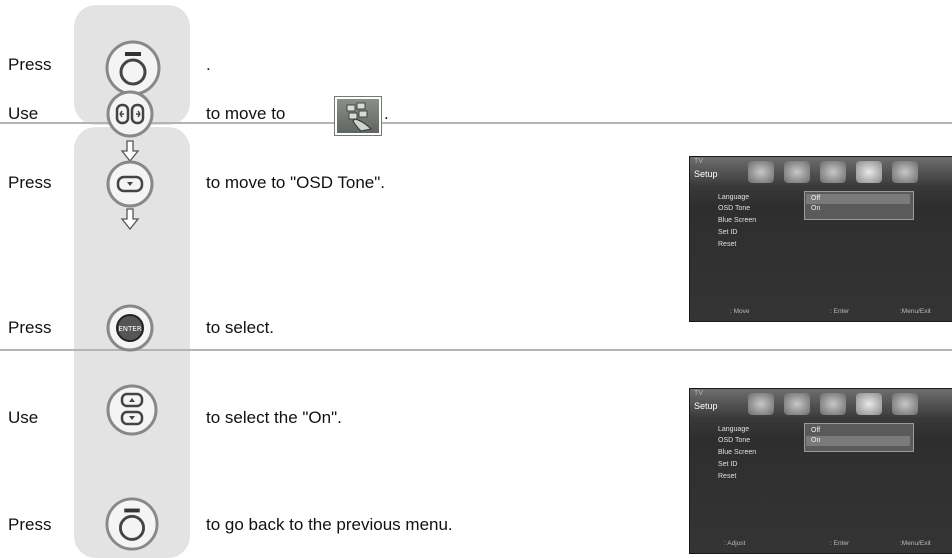  What do you see at coordinates (735, 543) in the screenshot?
I see `osd-footer-adjust: : Adjust` at bounding box center [735, 543].